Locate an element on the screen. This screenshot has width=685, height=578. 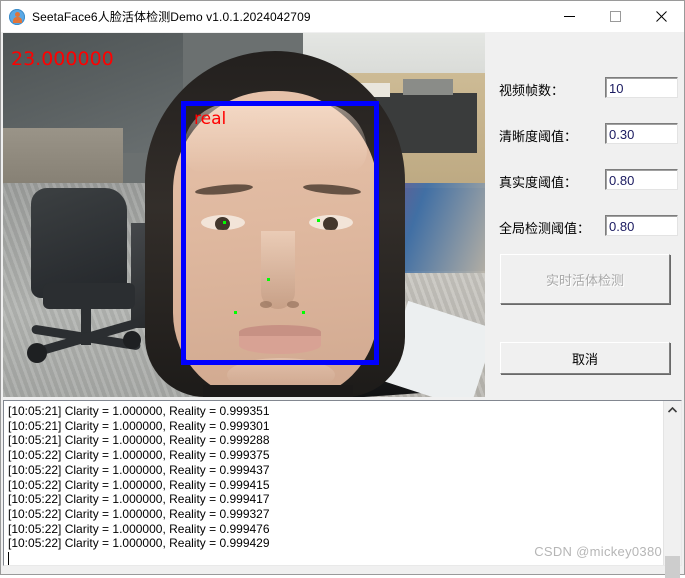
scene-shelf-box is located at coordinates (428, 87).